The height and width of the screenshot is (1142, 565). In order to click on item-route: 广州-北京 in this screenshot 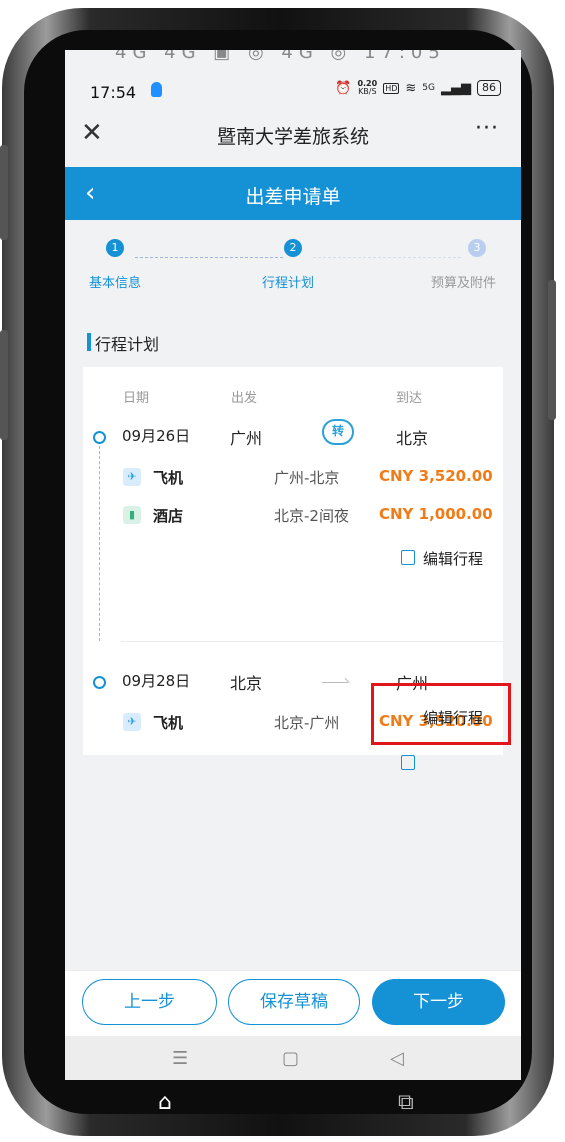, I will do `click(307, 478)`.